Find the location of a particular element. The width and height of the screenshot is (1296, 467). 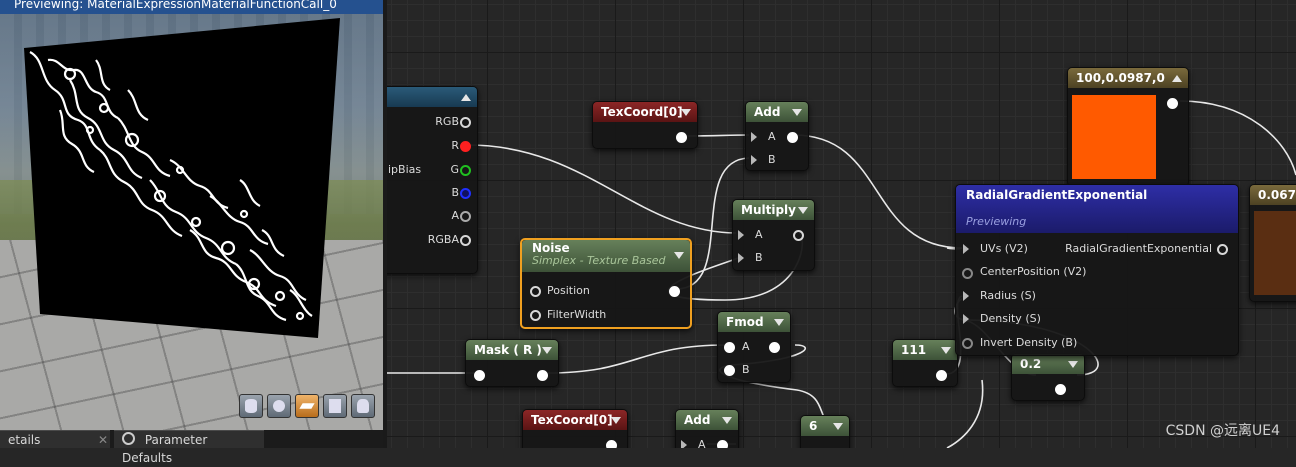

constant-node-0-2: 0.2 is located at coordinates (1048, 377).